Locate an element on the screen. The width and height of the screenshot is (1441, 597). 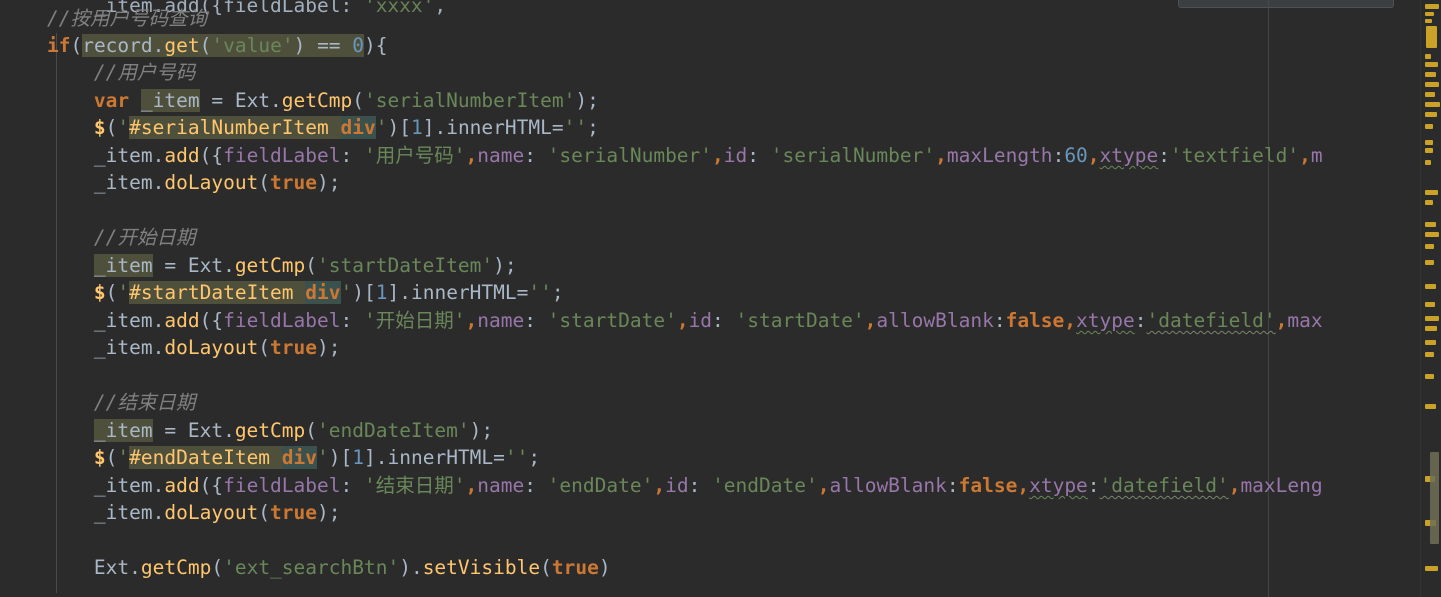
code-token: Ext. is located at coordinates (117, 567).